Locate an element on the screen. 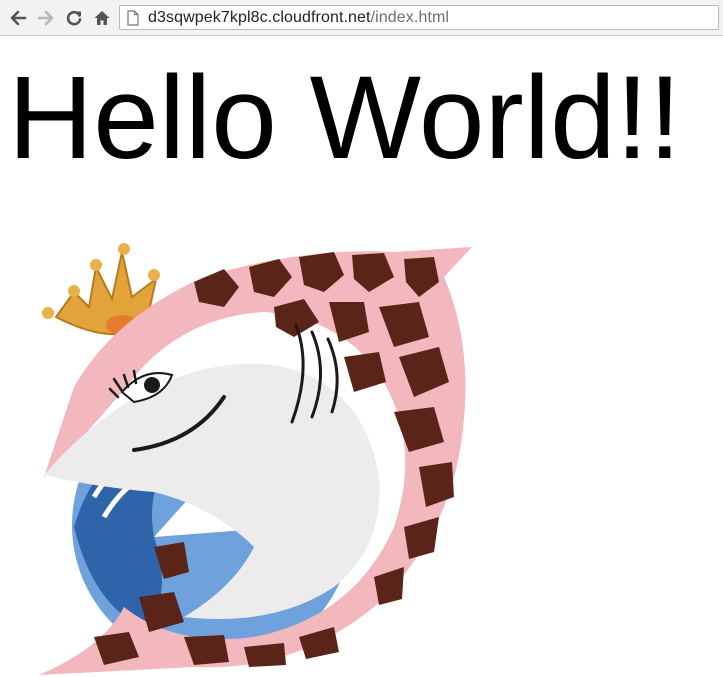  reload-button is located at coordinates (74, 18).